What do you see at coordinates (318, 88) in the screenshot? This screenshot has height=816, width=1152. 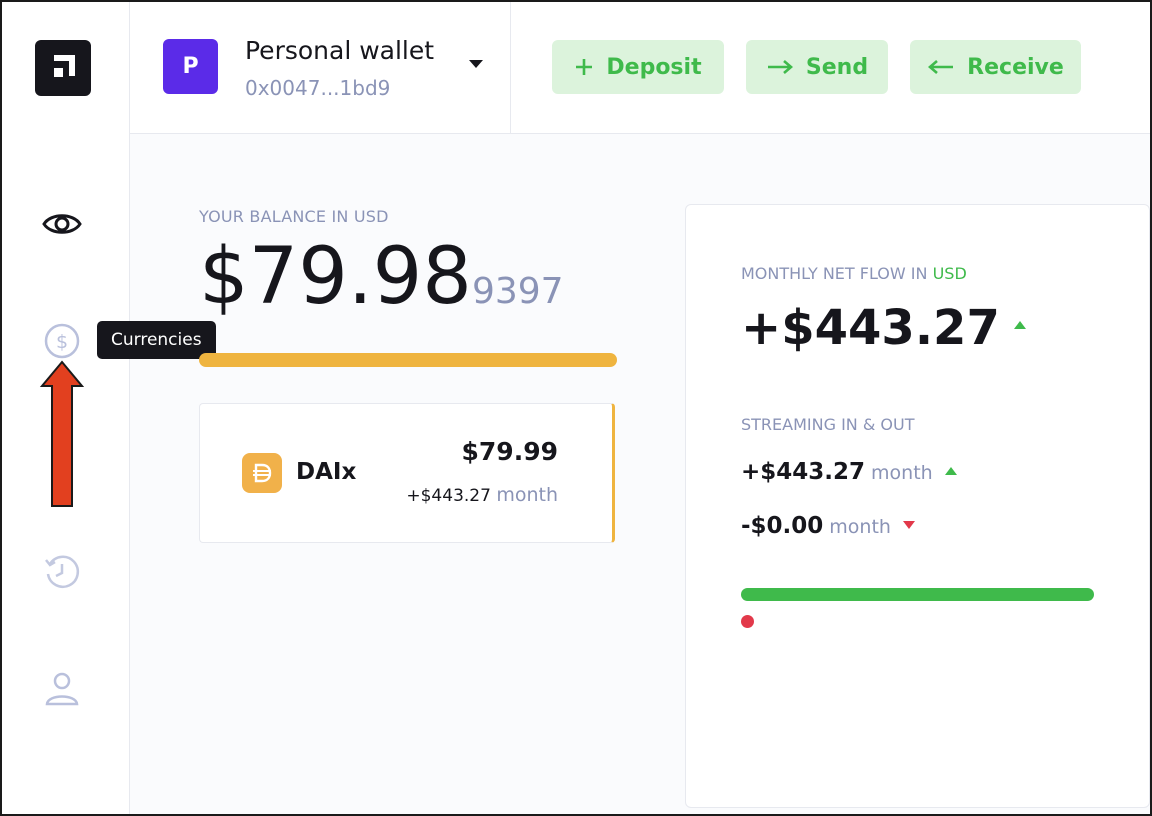 I see `wallet-address: 0x0047...1bd9` at bounding box center [318, 88].